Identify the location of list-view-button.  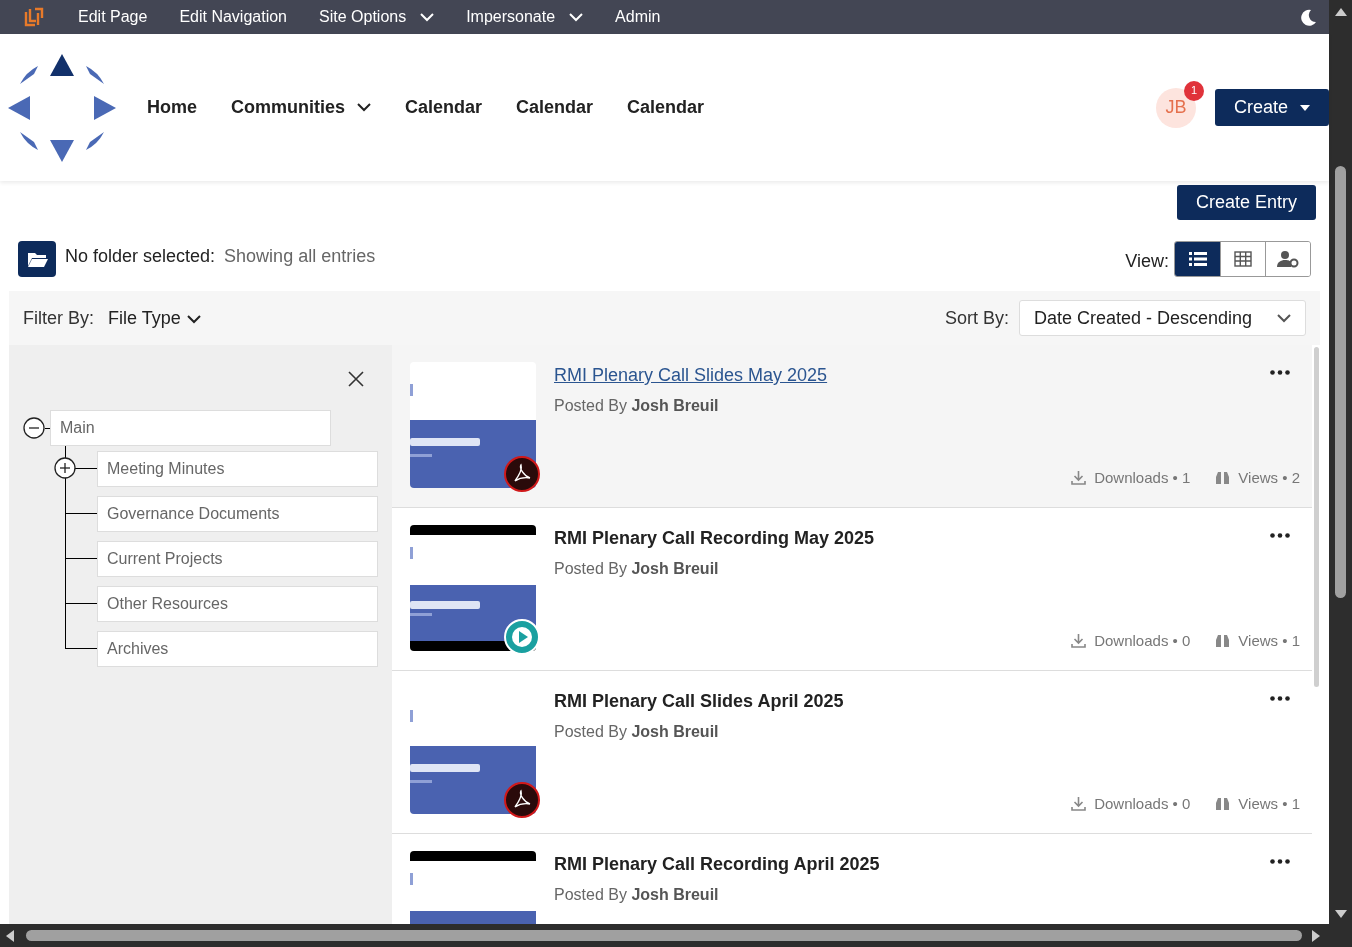
(1197, 259).